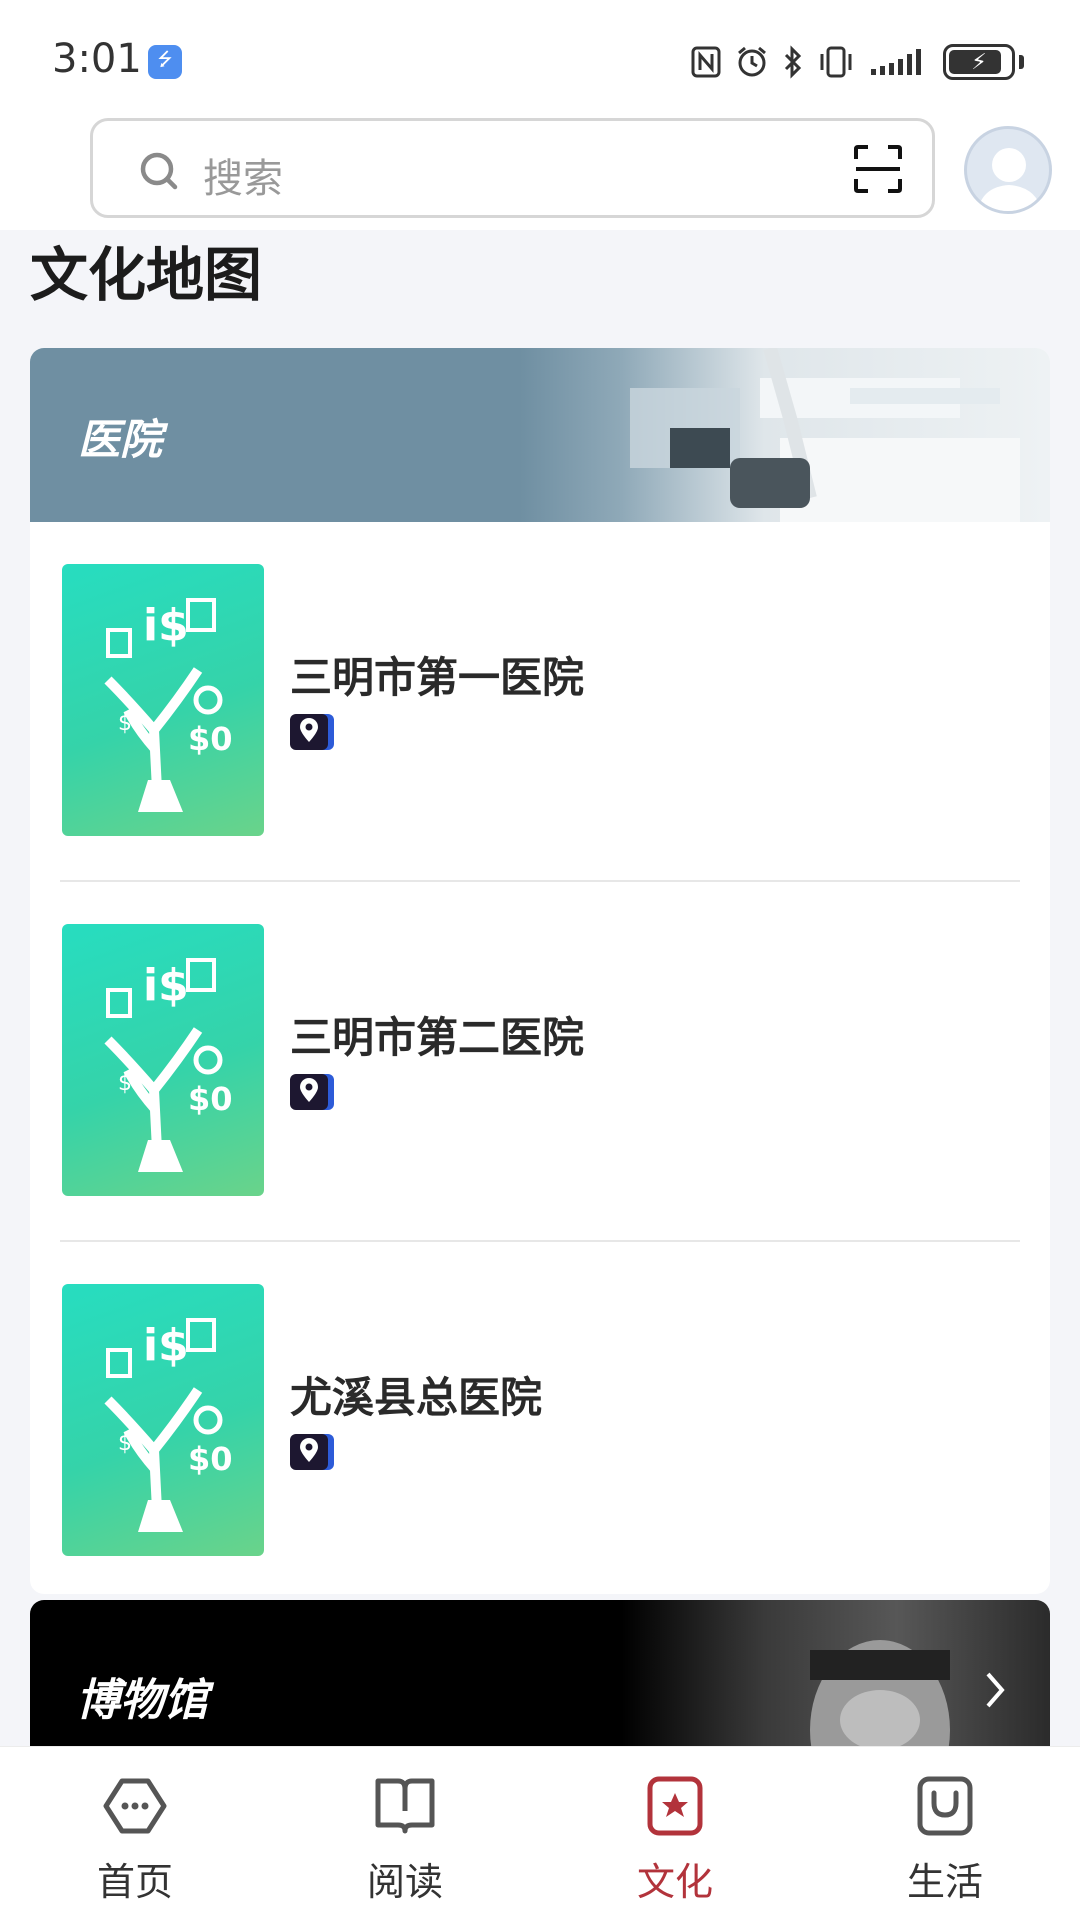 The height and width of the screenshot is (1920, 1080). Describe the element at coordinates (995, 1690) in the screenshot. I see `chevron-right-icon` at that location.